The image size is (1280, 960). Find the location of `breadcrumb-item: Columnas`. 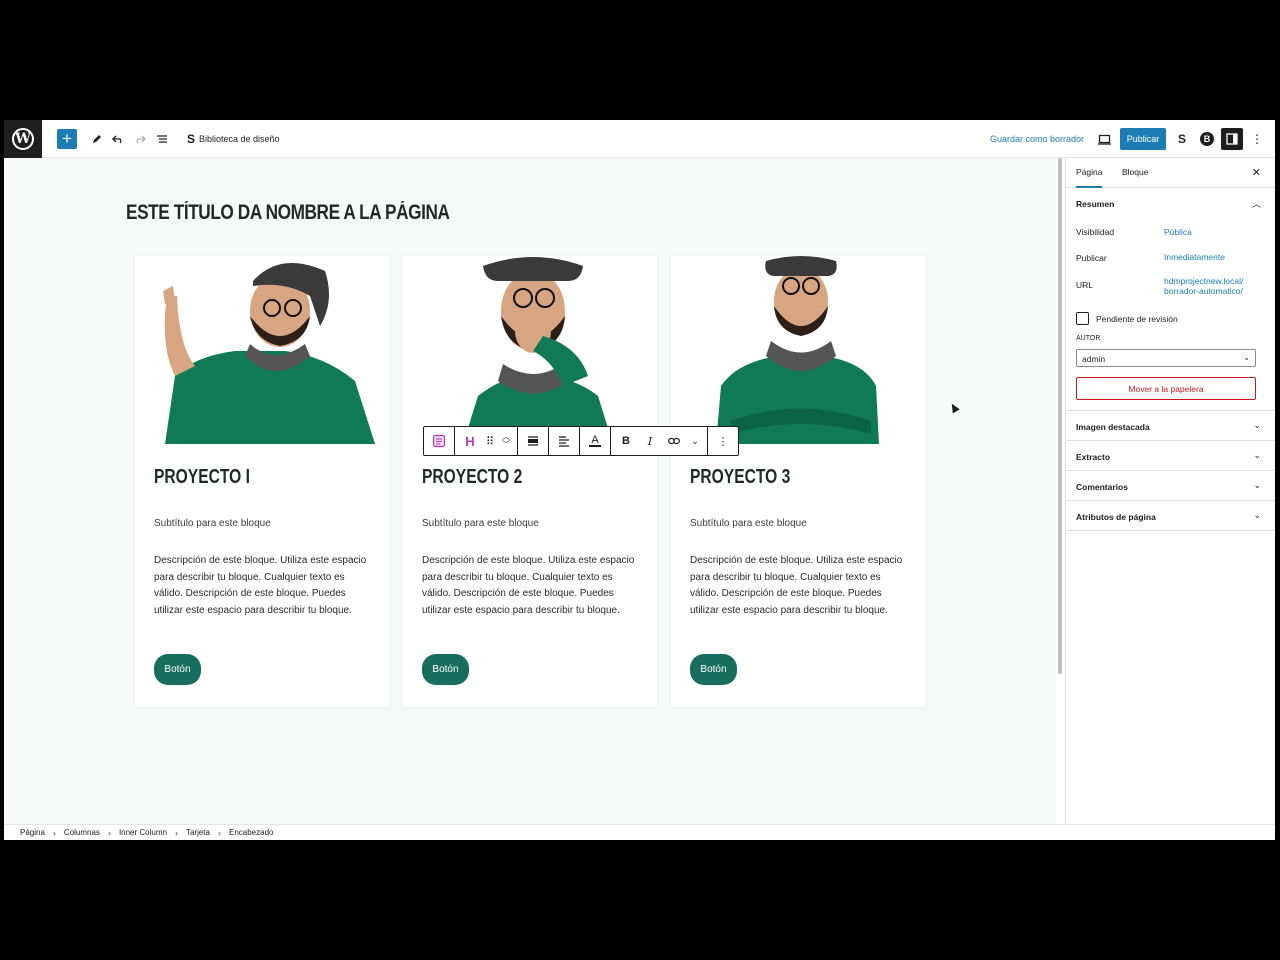

breadcrumb-item: Columnas is located at coordinates (82, 832).